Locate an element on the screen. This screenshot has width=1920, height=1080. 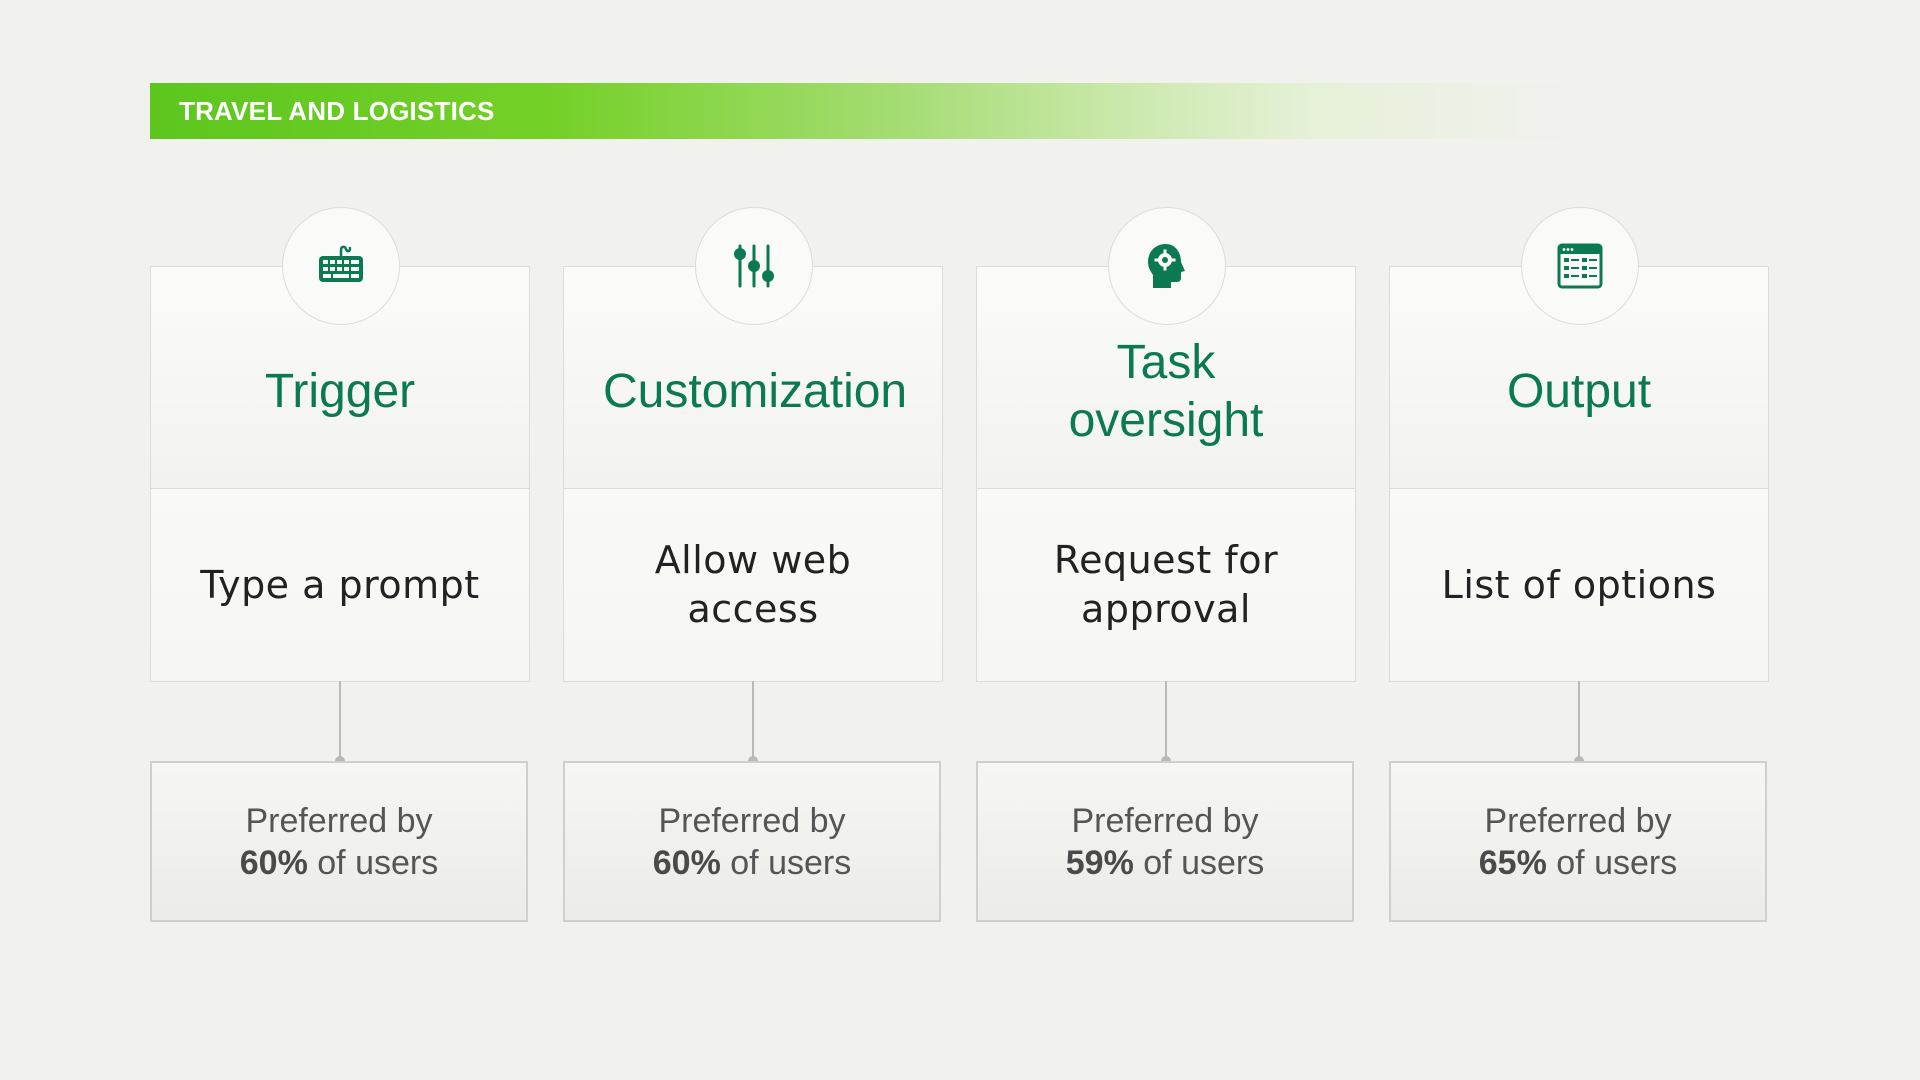
card-body: Allow web access is located at coordinates (753, 585).